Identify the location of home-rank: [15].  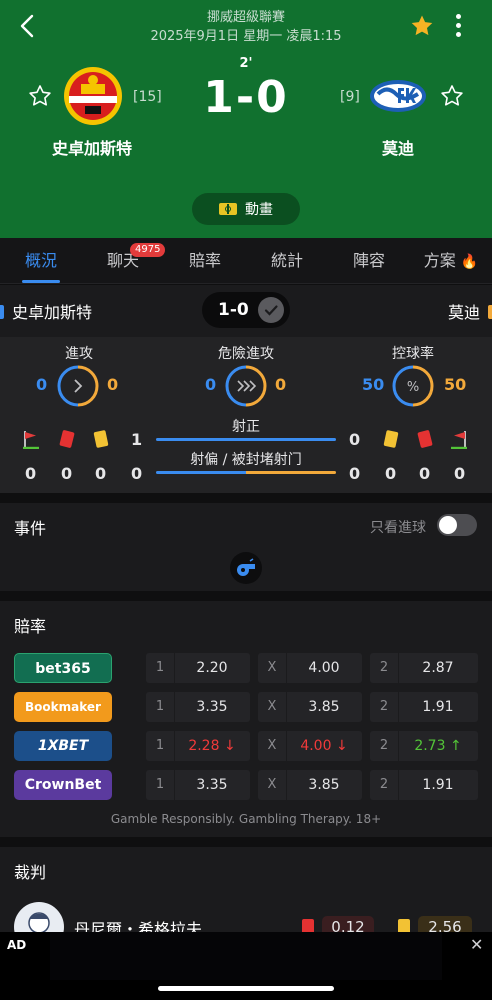
(147, 97).